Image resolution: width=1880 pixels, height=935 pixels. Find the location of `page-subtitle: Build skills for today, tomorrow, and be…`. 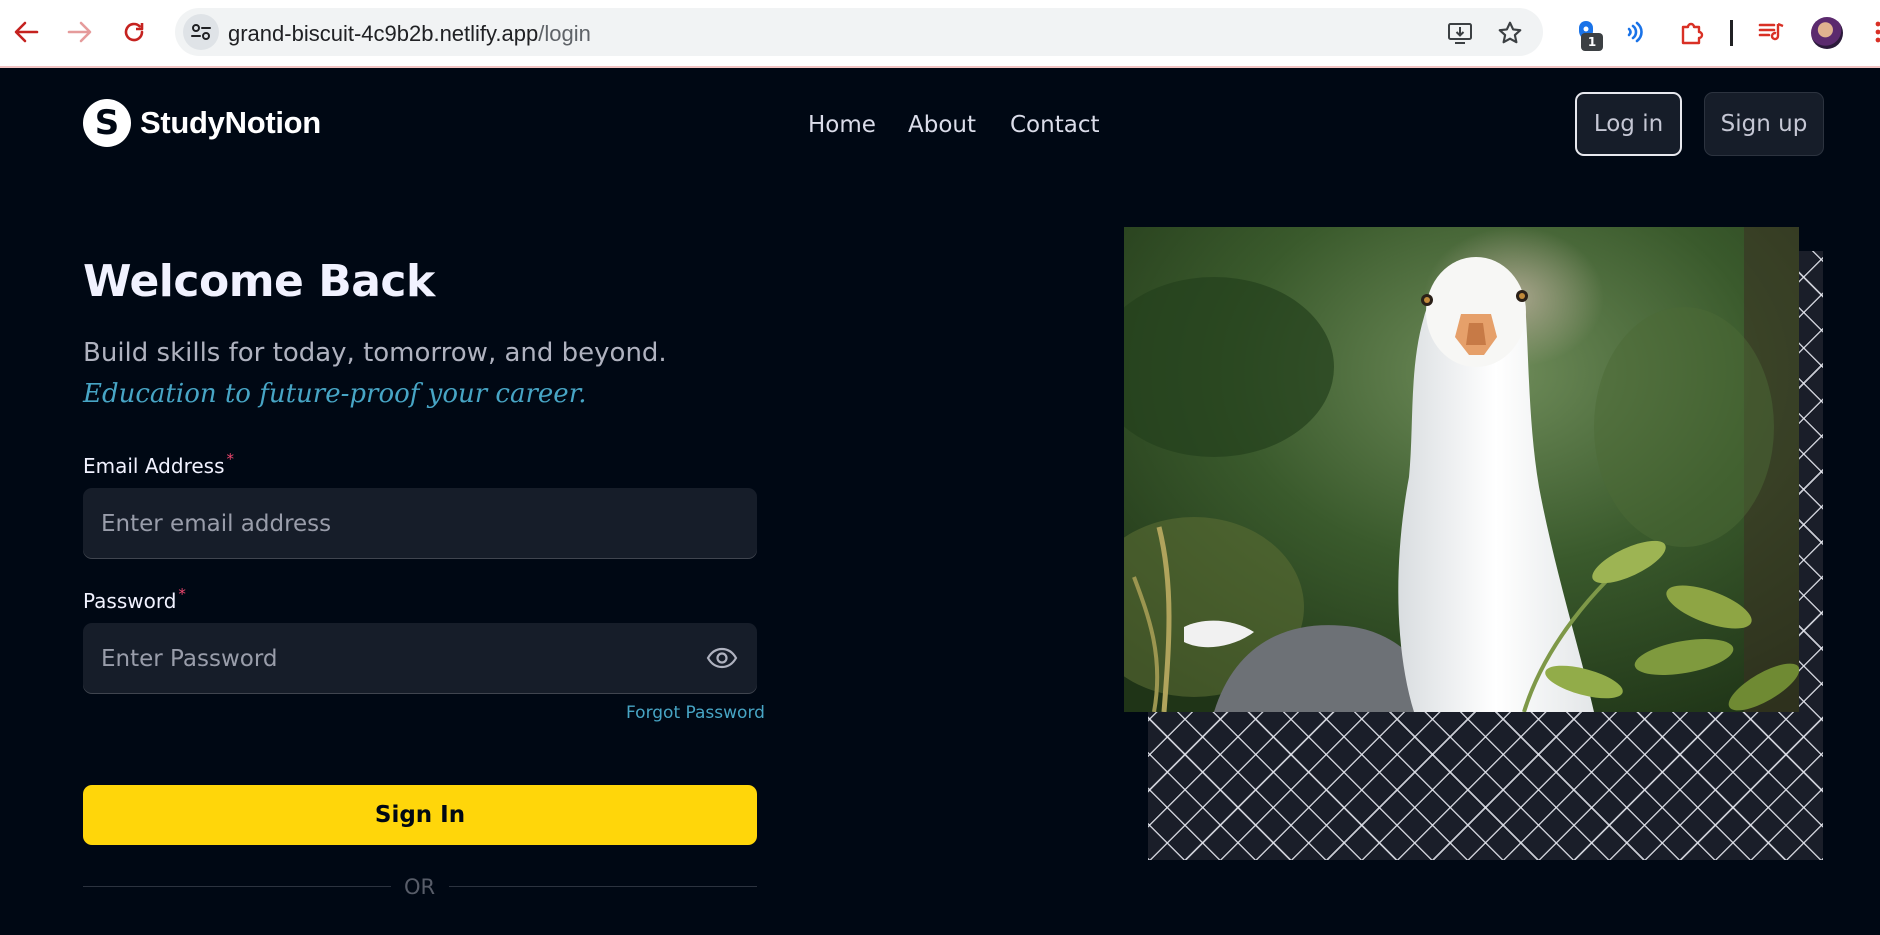

page-subtitle: Build skills for today, tomorrow, and be… is located at coordinates (375, 353).